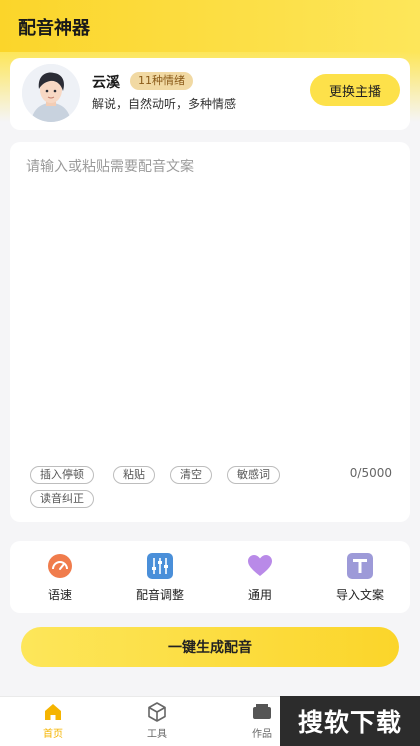  I want to click on sensitive-words-chip: 敏感词, so click(253, 475).